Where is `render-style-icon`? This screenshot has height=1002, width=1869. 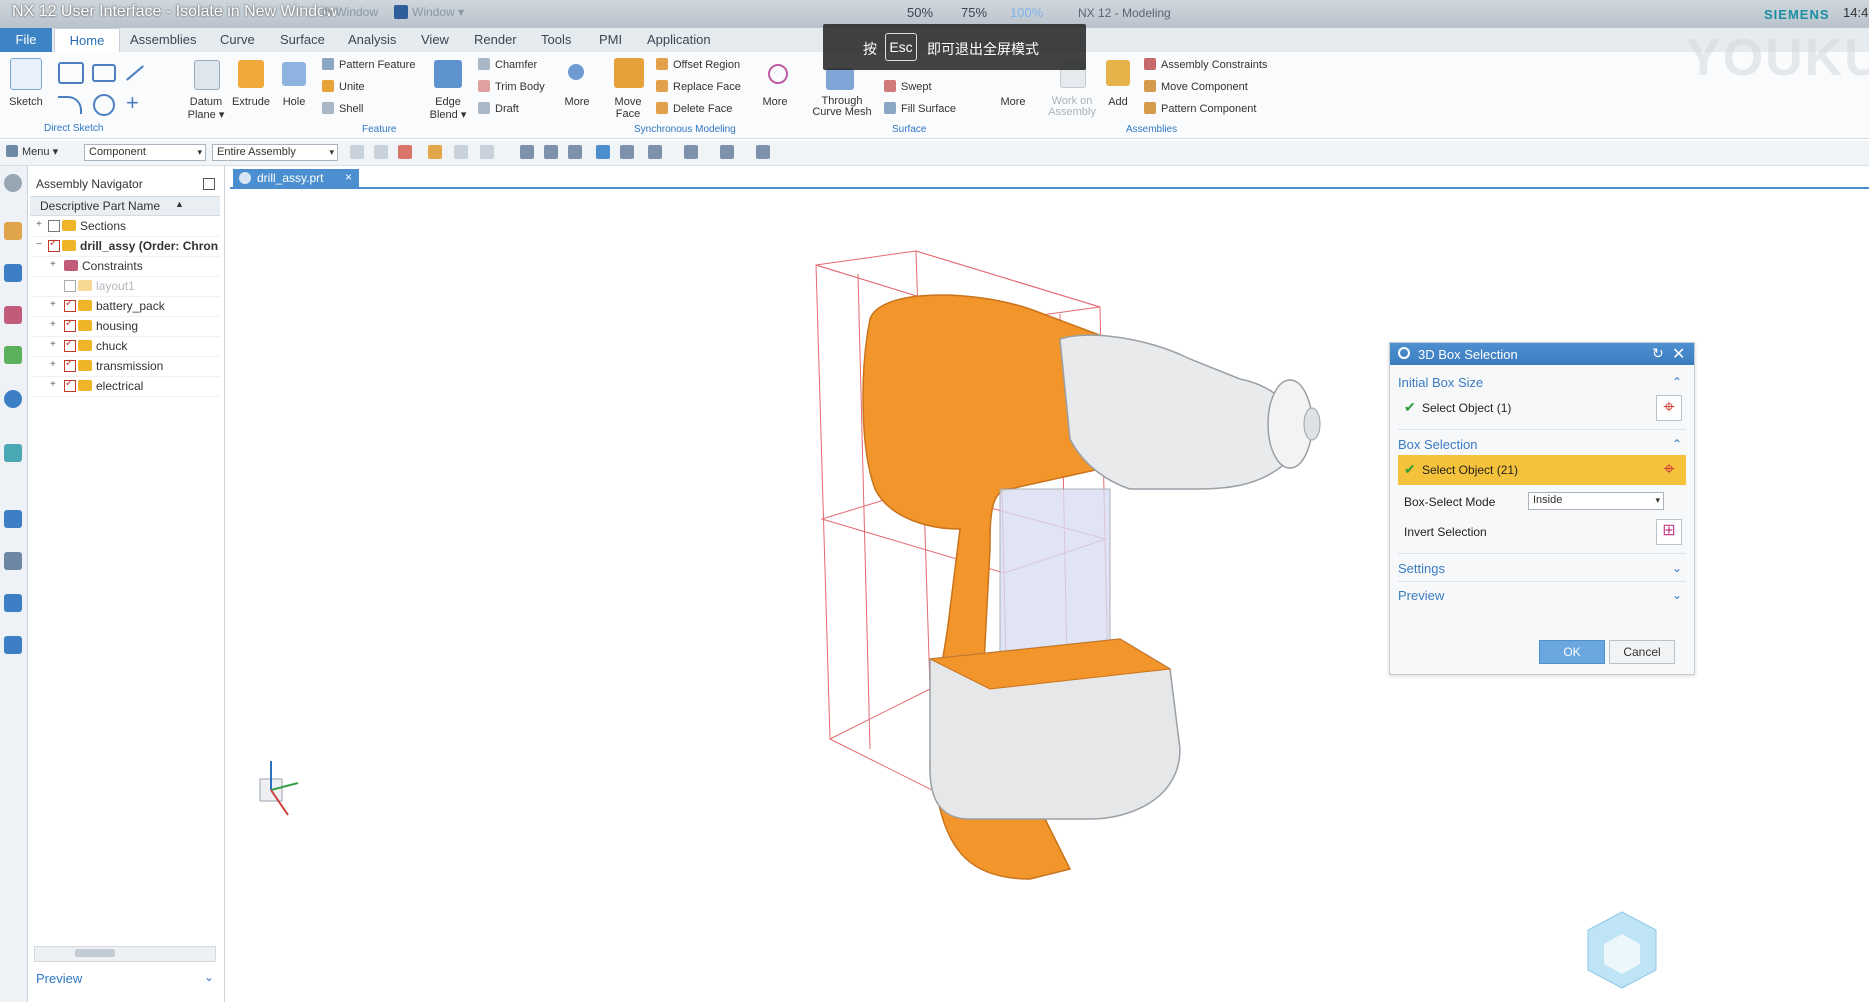 render-style-icon is located at coordinates (655, 152).